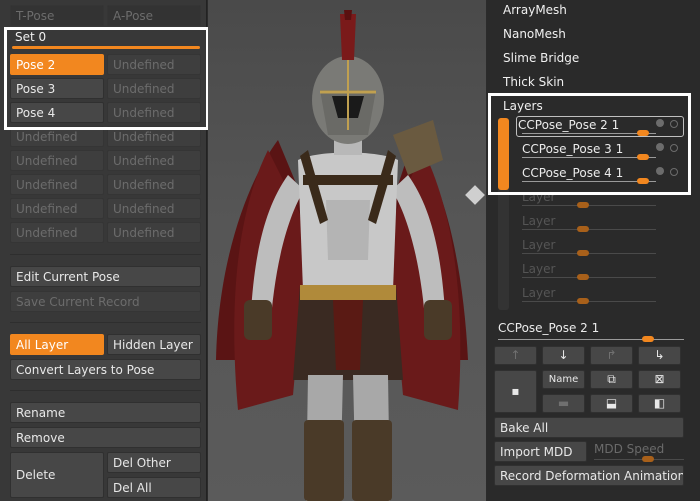  I want to click on delete-button: Delete, so click(57, 475).